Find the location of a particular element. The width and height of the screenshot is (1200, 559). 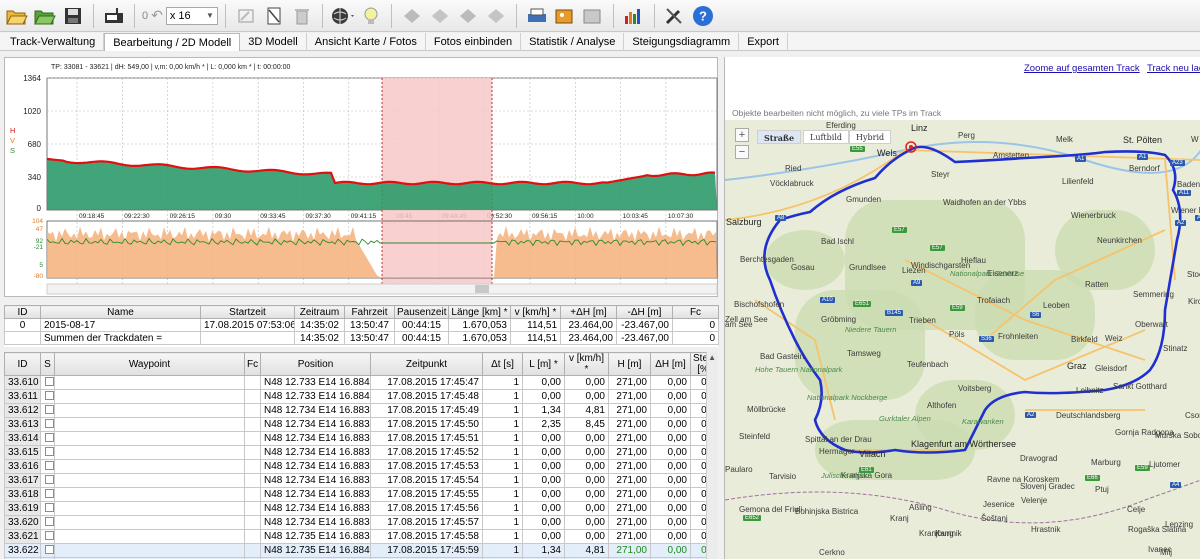

column-header: Position is located at coordinates (315, 364).